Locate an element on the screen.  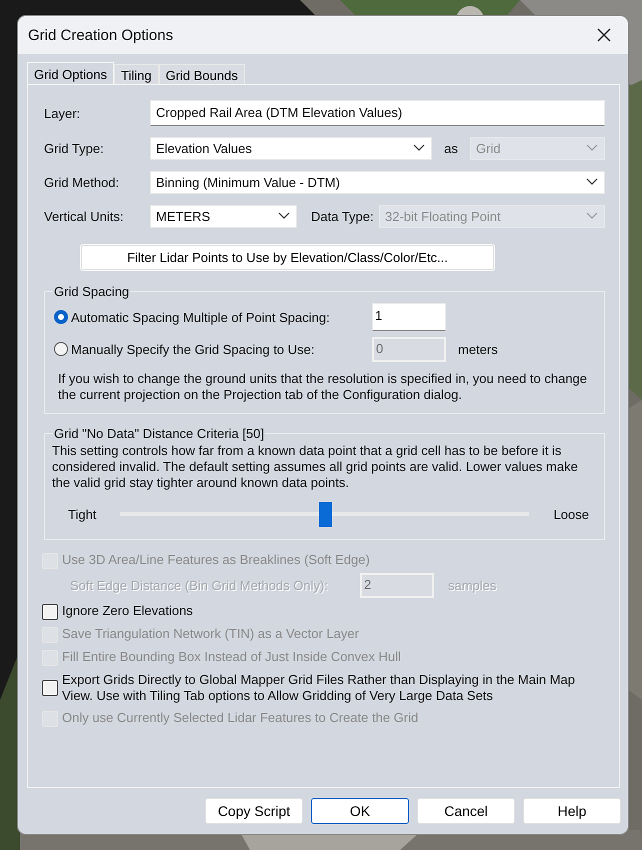
radio-label: Manually Specify the Grid Spacing to Use: is located at coordinates (193, 349).